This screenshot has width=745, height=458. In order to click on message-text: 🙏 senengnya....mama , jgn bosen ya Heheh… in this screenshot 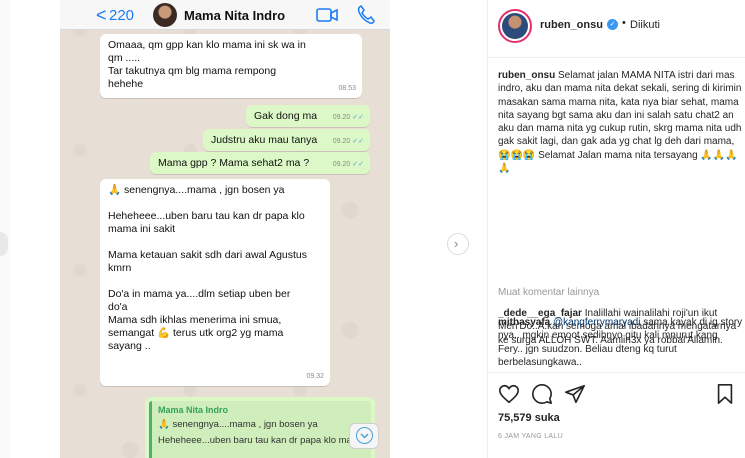, I will do `click(208, 268)`.